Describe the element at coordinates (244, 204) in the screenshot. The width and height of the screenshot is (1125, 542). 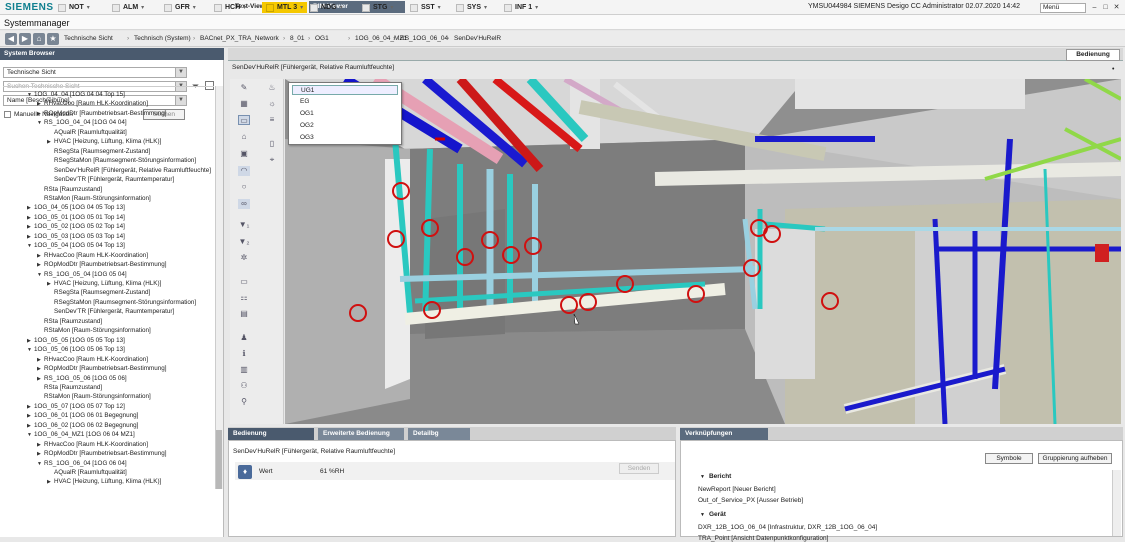
I see `link-icon: ∞` at that location.